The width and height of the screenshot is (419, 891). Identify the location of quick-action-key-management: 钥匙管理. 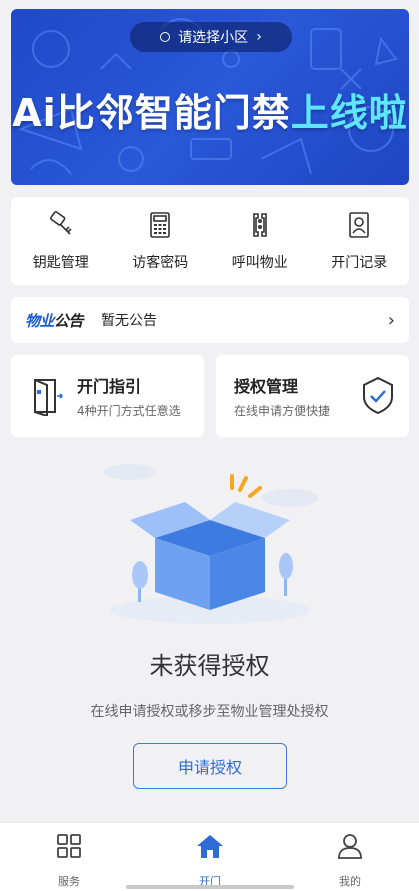
(61, 241).